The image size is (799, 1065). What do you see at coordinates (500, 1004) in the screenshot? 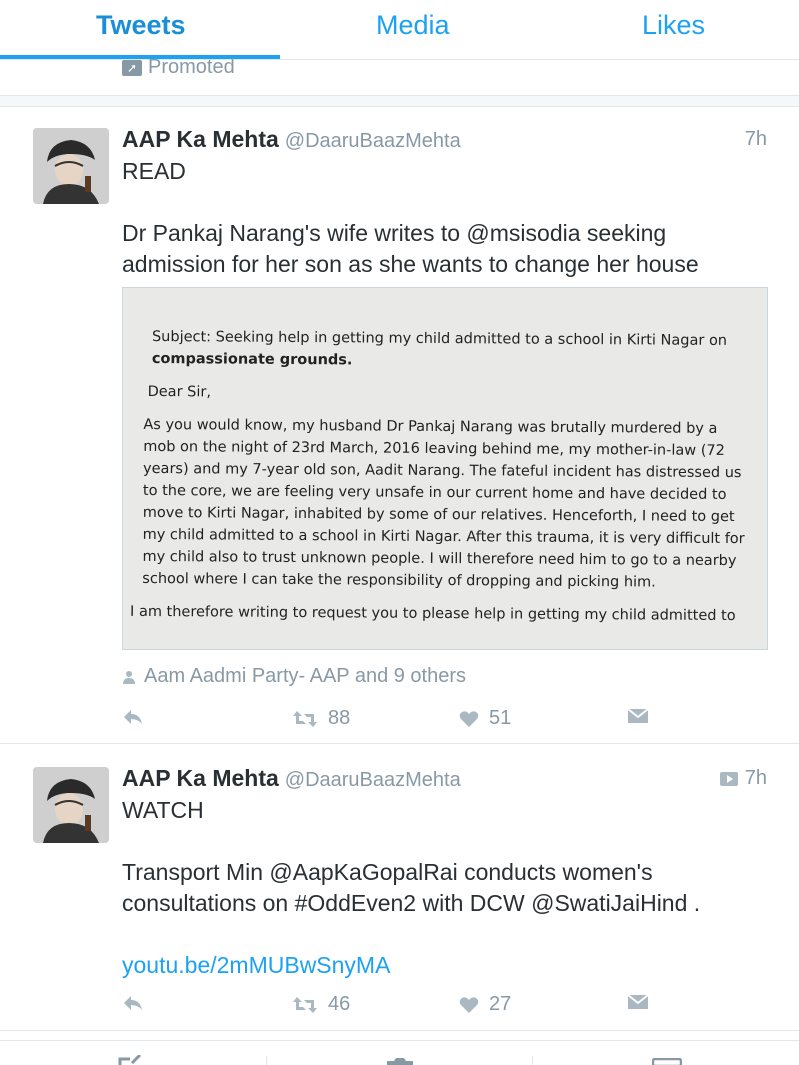
I see `like-count: 27` at bounding box center [500, 1004].